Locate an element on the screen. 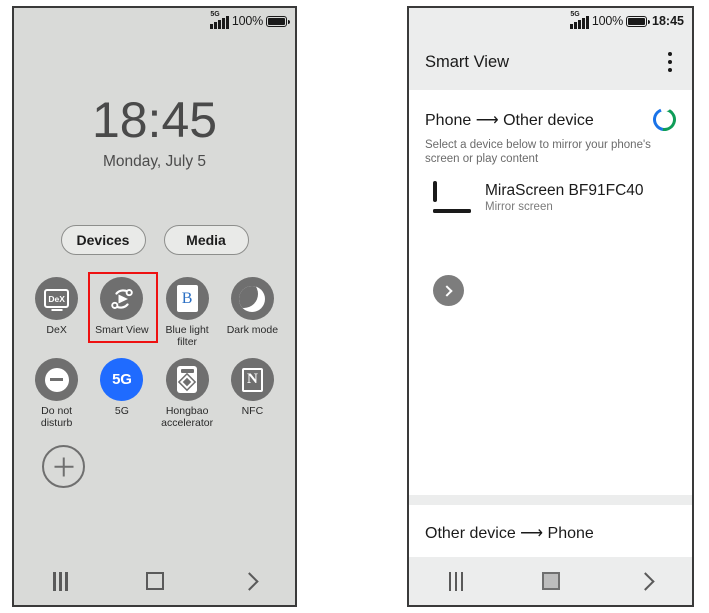 The image size is (709, 613). chevron-right-icon is located at coordinates (447, 290).